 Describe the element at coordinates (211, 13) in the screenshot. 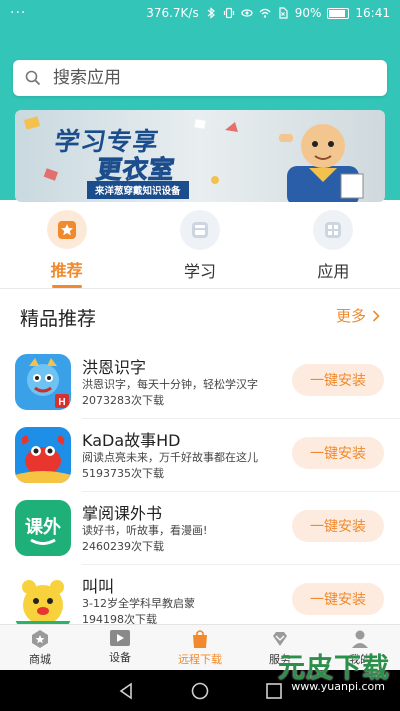

I see `bluetooth-icon` at that location.